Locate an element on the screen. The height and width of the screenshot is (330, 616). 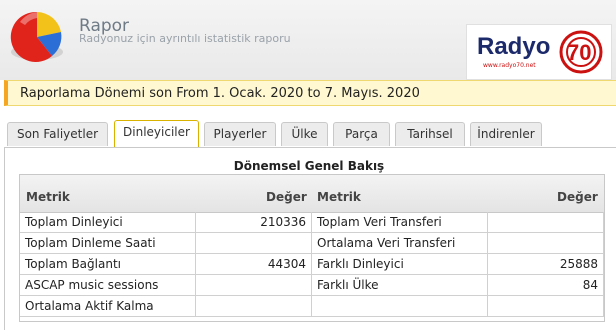
table-row: ASCAP music sessions Farklı Ülke 84 is located at coordinates (312, 286).